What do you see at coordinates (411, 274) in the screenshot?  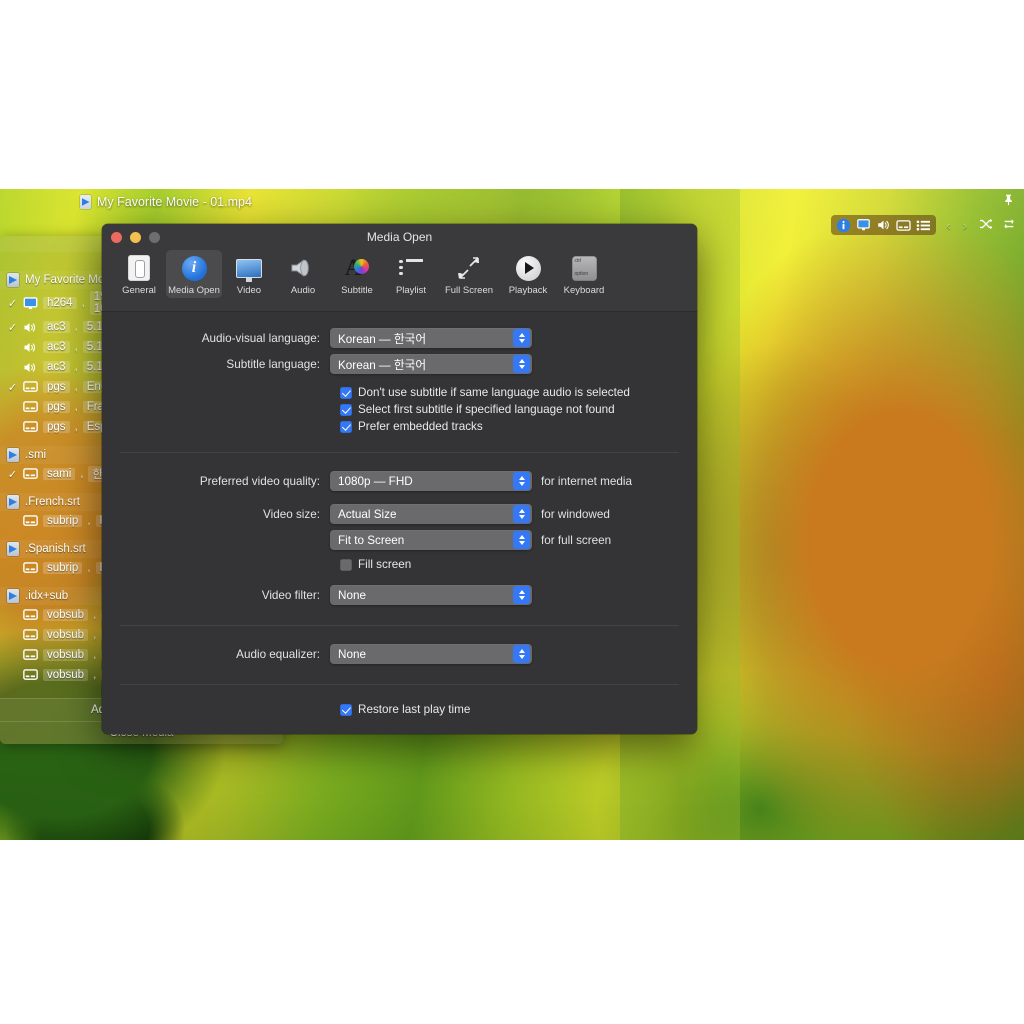 I see `tab-playlist: Playlist` at bounding box center [411, 274].